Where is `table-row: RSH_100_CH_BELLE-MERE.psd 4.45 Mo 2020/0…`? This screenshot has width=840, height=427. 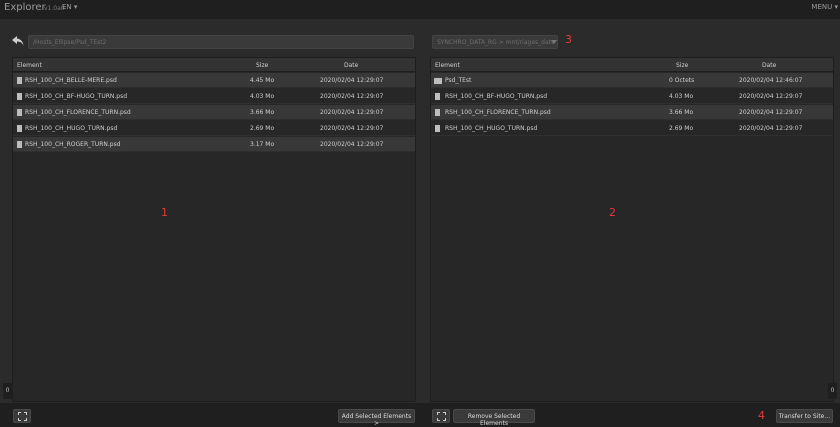 table-row: RSH_100_CH_BELLE-MERE.psd 4.45 Mo 2020/0… is located at coordinates (214, 80).